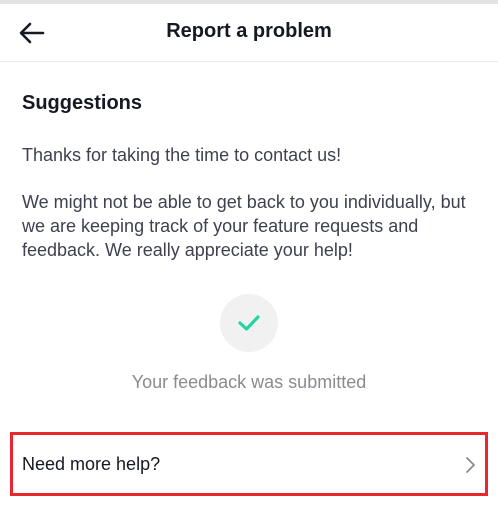  Describe the element at coordinates (249, 382) in the screenshot. I see `submission-status: Your feedback was submitted` at that location.